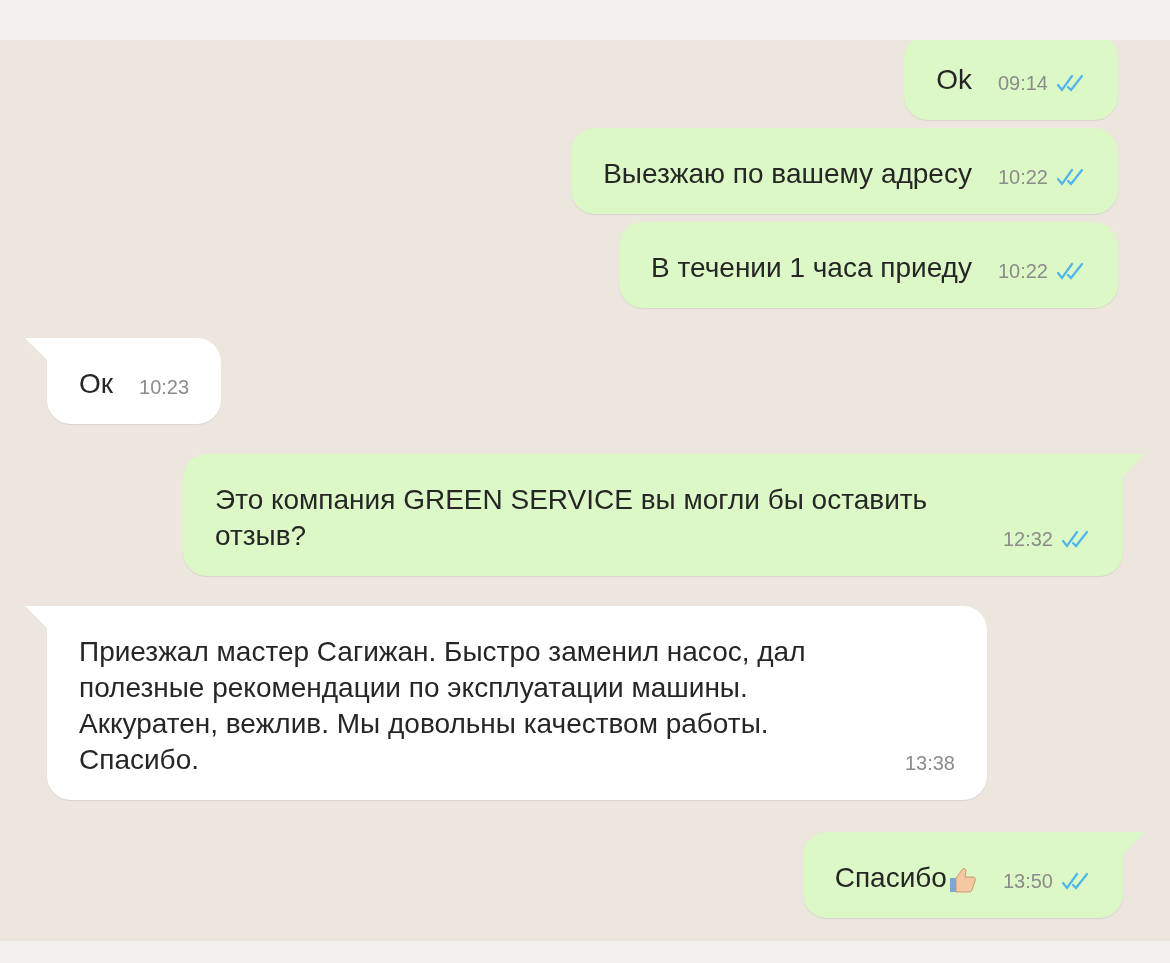 This screenshot has height=963, width=1170. Describe the element at coordinates (572, 518) in the screenshot. I see `message-text: Это компания GREEN SERVICE вы могли бы оставить отзыв?` at that location.